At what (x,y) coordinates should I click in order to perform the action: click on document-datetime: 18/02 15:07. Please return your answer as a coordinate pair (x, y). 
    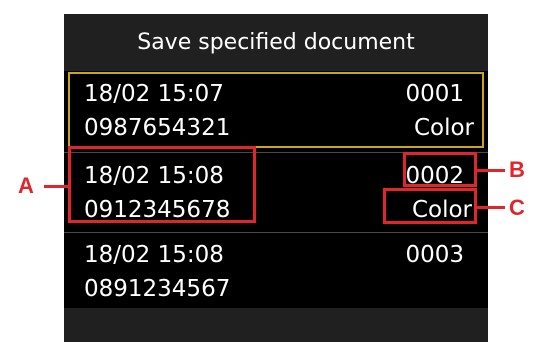
    Looking at the image, I should click on (154, 94).